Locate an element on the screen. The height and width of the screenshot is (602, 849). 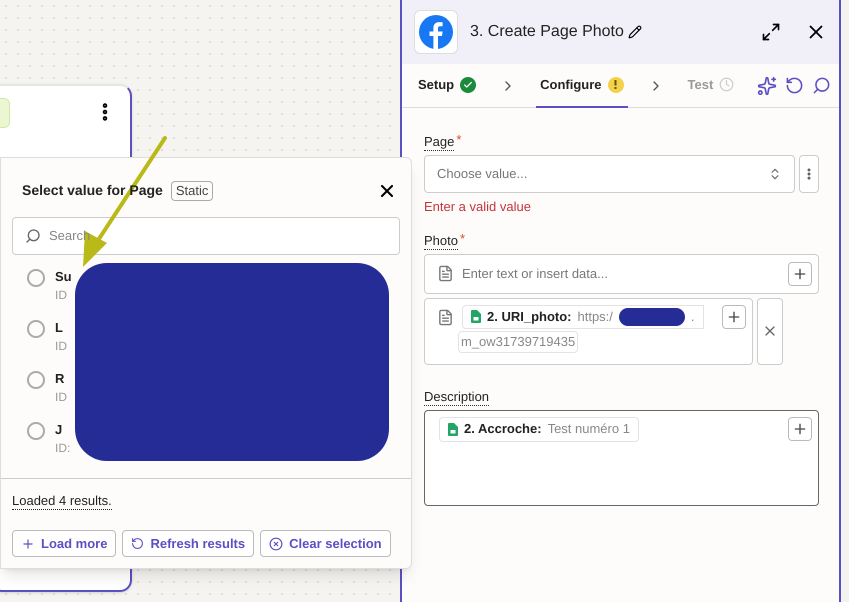
pill-continuation: m_ow31739719435 is located at coordinates (518, 341).